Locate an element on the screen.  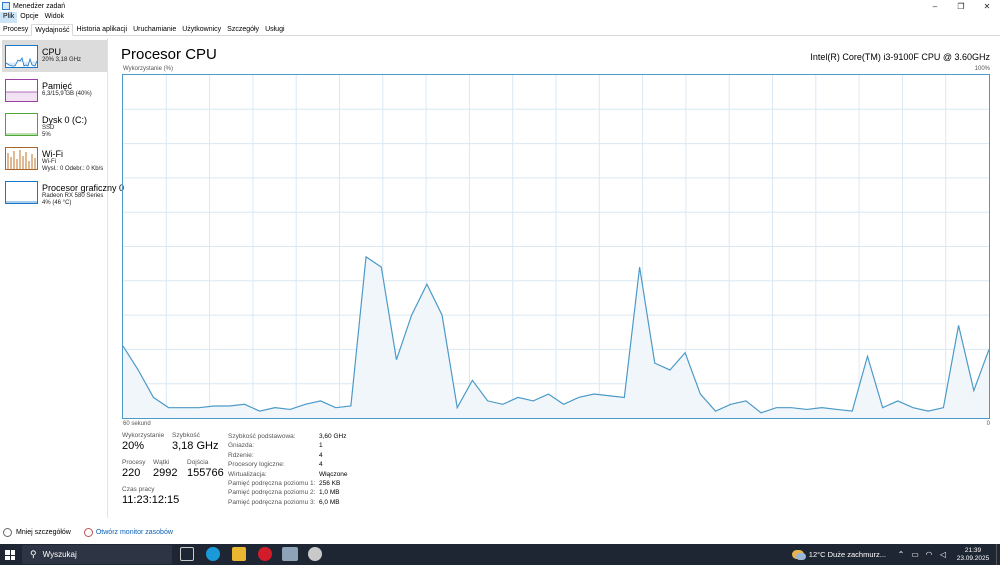
prop-key: Pamięć podręczna poziomu 1: is located at coordinates (272, 484).